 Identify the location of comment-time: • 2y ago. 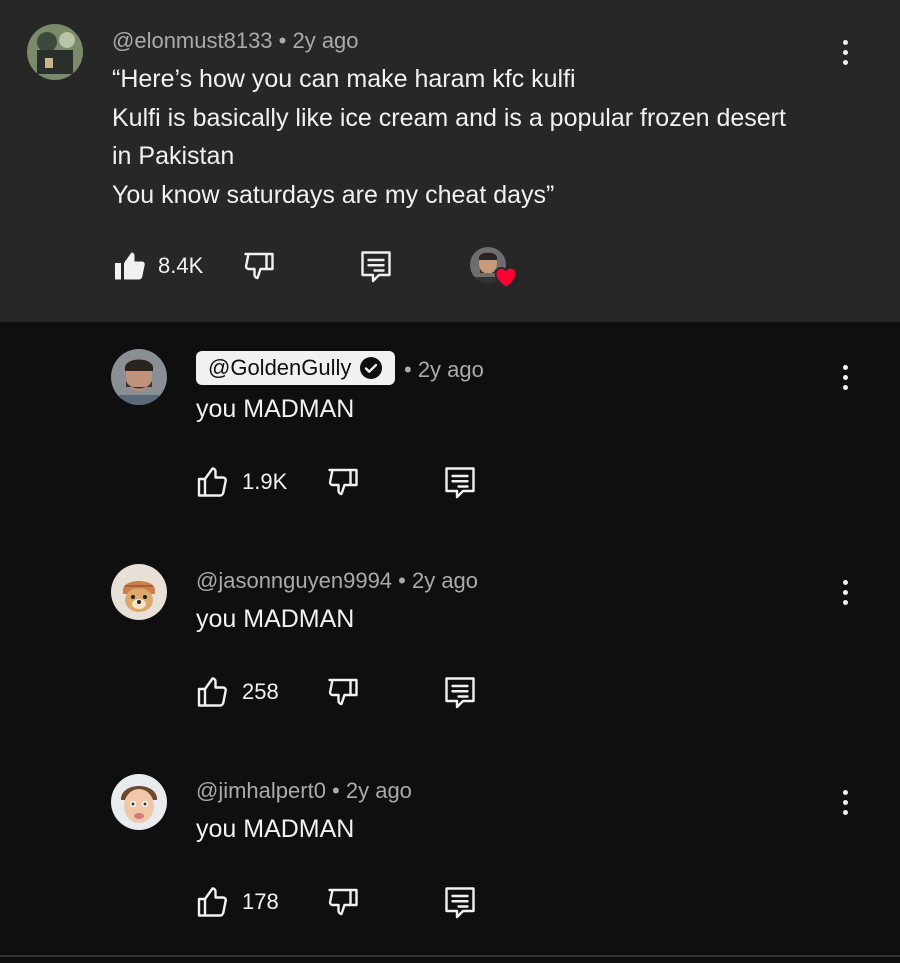
(315, 40).